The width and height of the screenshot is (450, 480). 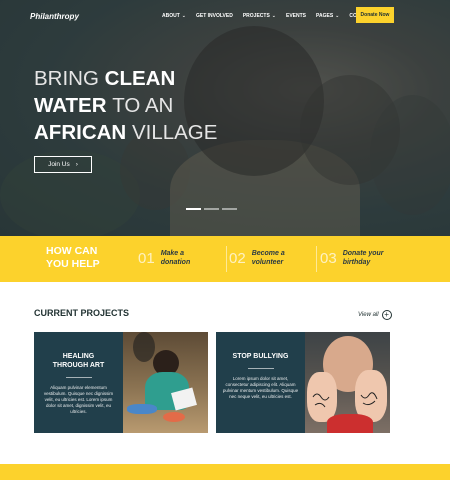 I want to click on chevron-right-icon: ›, so click(x=76, y=164).